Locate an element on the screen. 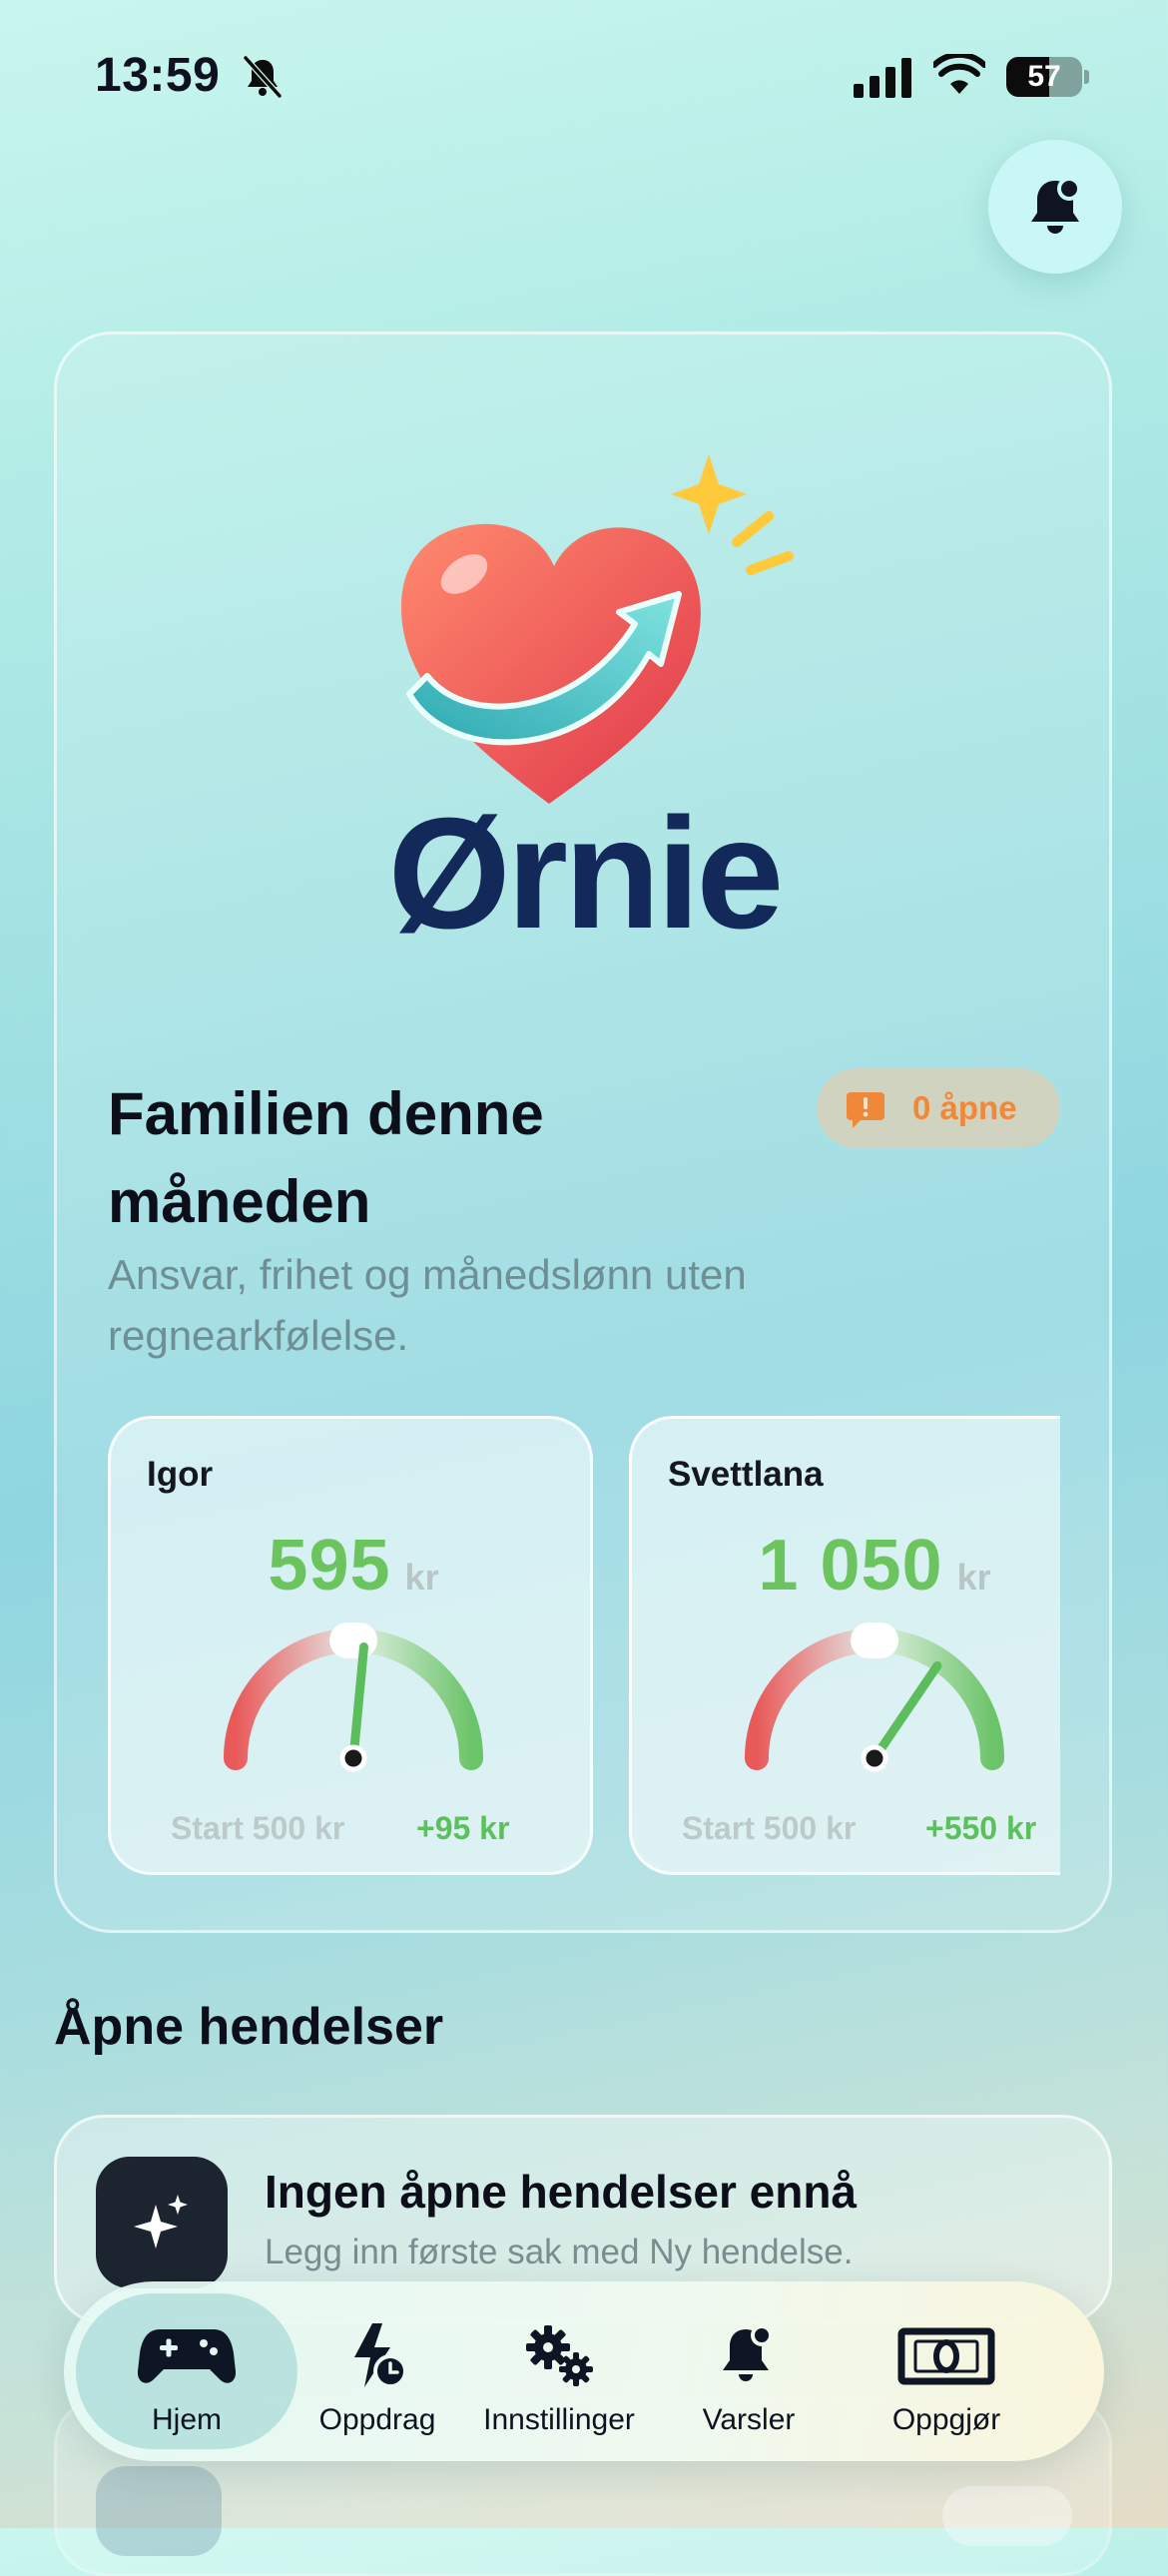  sparkles-icon is located at coordinates (161, 2222).